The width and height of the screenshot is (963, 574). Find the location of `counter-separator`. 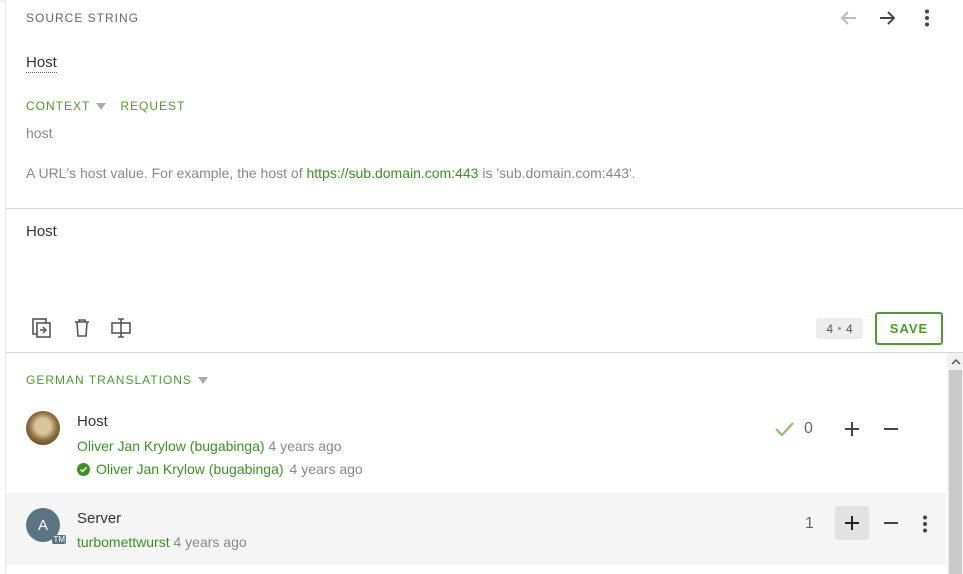

counter-separator is located at coordinates (839, 328).